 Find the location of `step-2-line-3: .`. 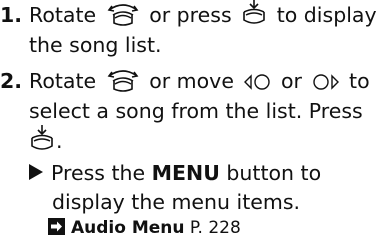

step-2-line-3: . is located at coordinates (46, 140).